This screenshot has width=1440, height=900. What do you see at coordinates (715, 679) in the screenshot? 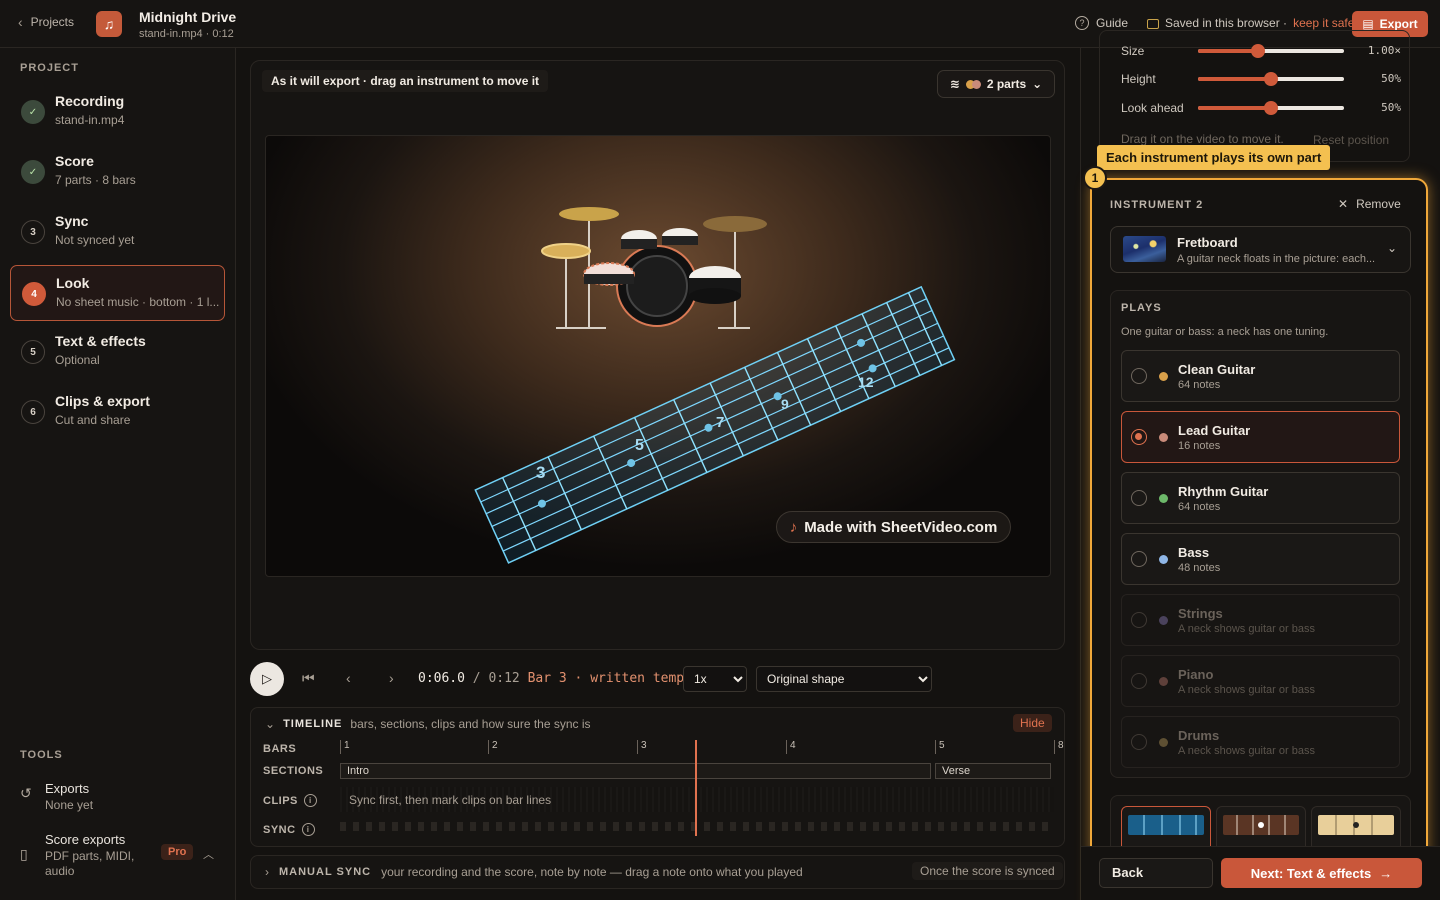
I see `speed-select: 1x` at bounding box center [715, 679].